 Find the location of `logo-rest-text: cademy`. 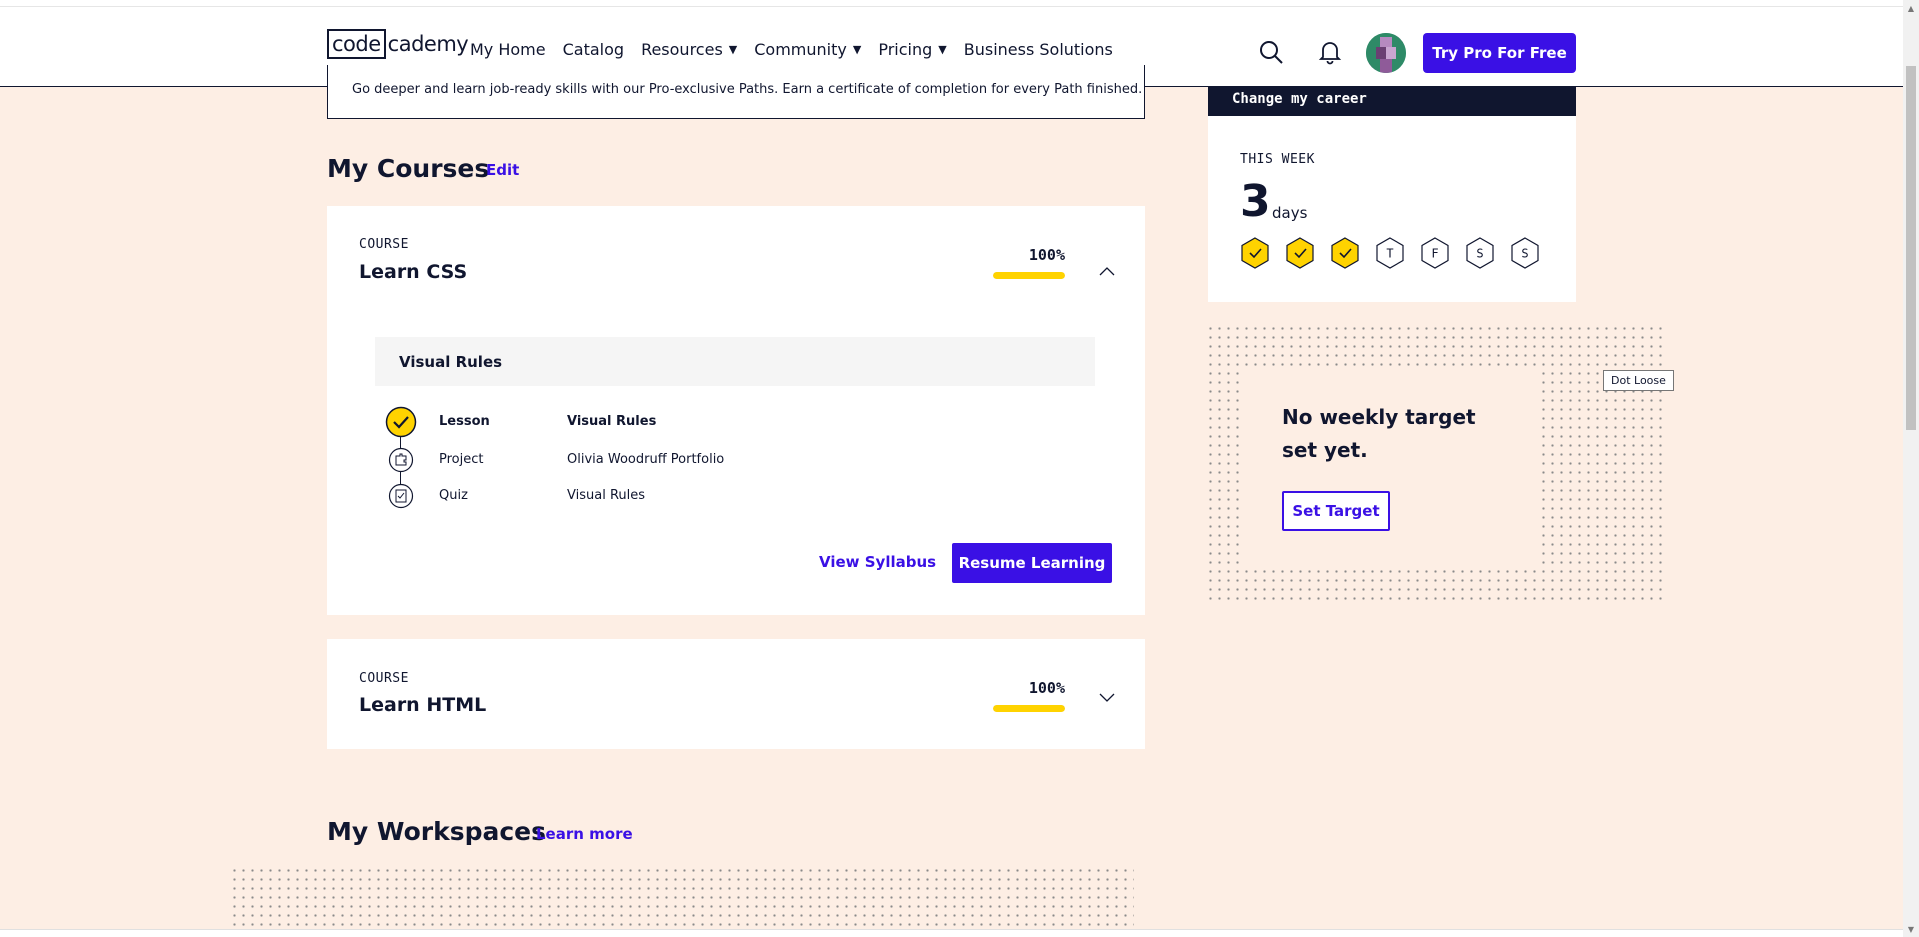

logo-rest-text: cademy is located at coordinates (428, 44).